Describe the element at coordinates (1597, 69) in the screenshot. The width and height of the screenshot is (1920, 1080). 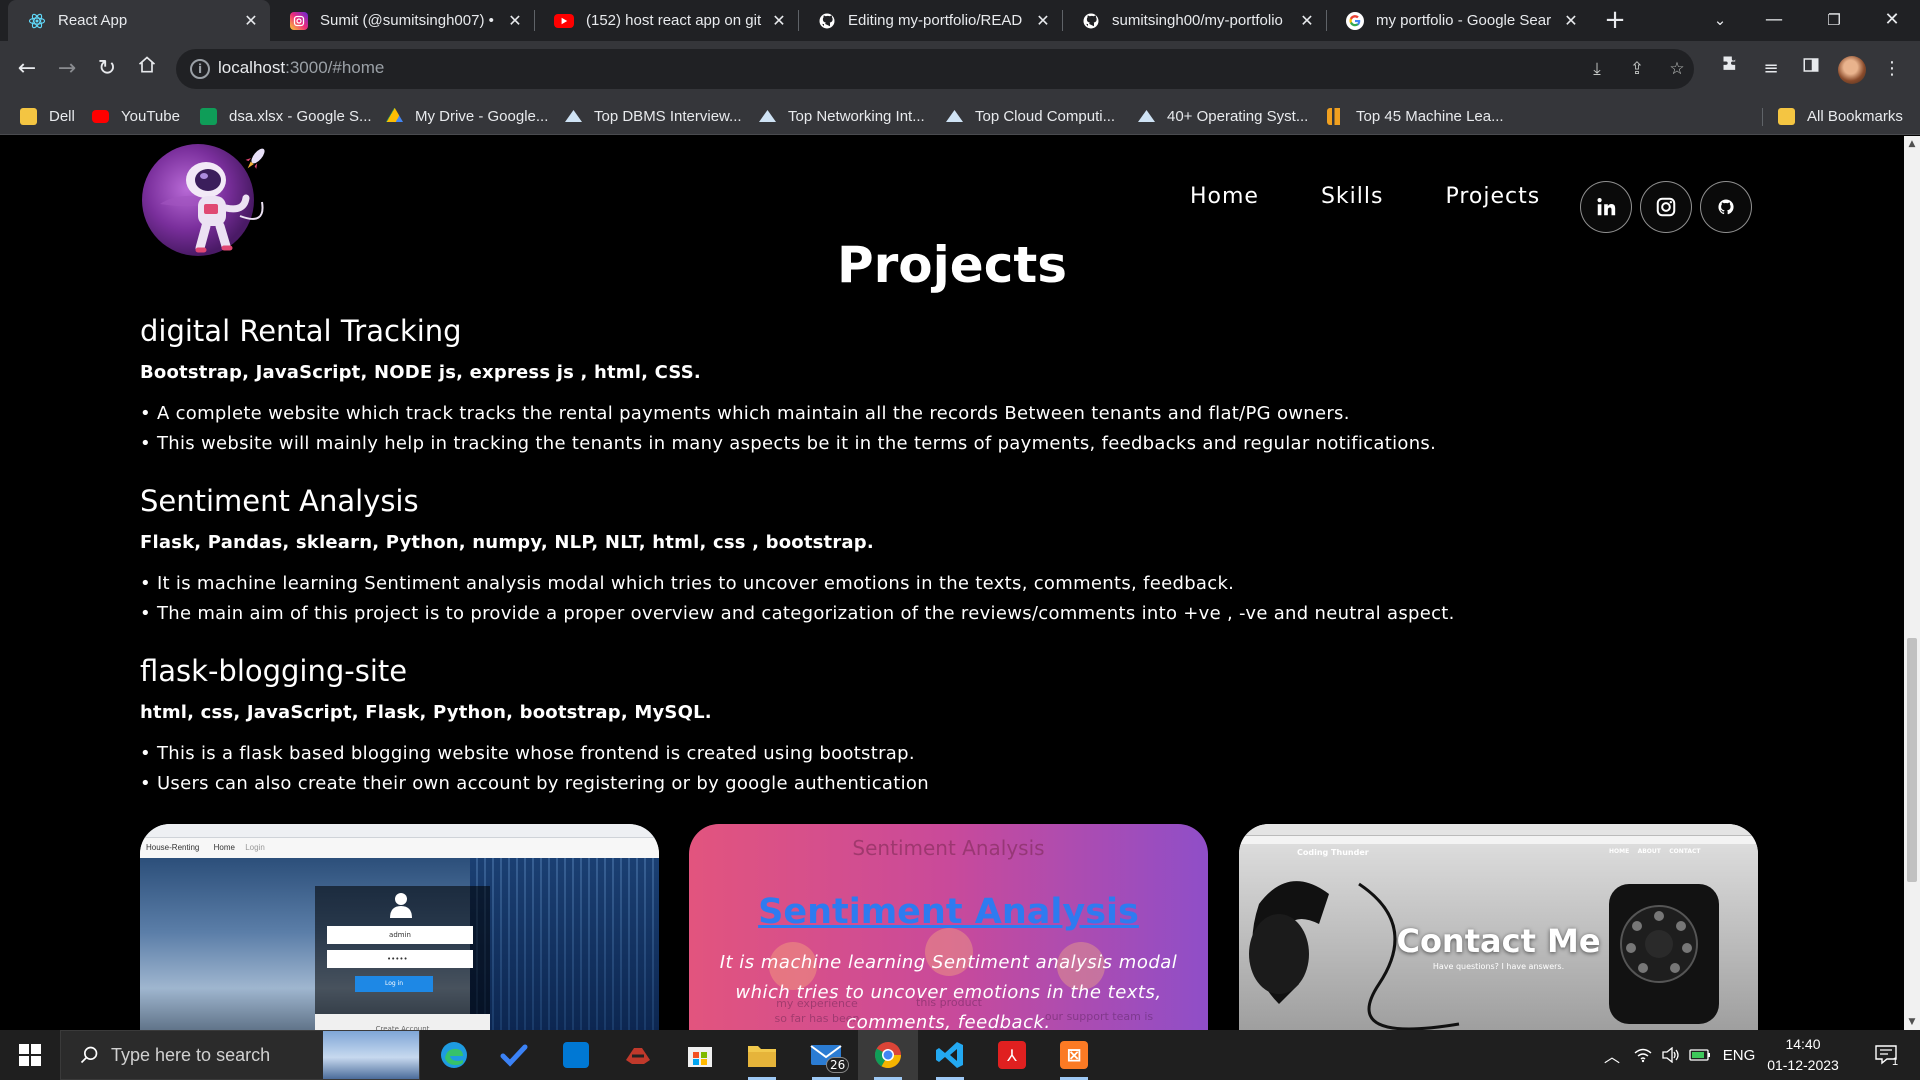
I see `install-app-icon: ⤓` at that location.